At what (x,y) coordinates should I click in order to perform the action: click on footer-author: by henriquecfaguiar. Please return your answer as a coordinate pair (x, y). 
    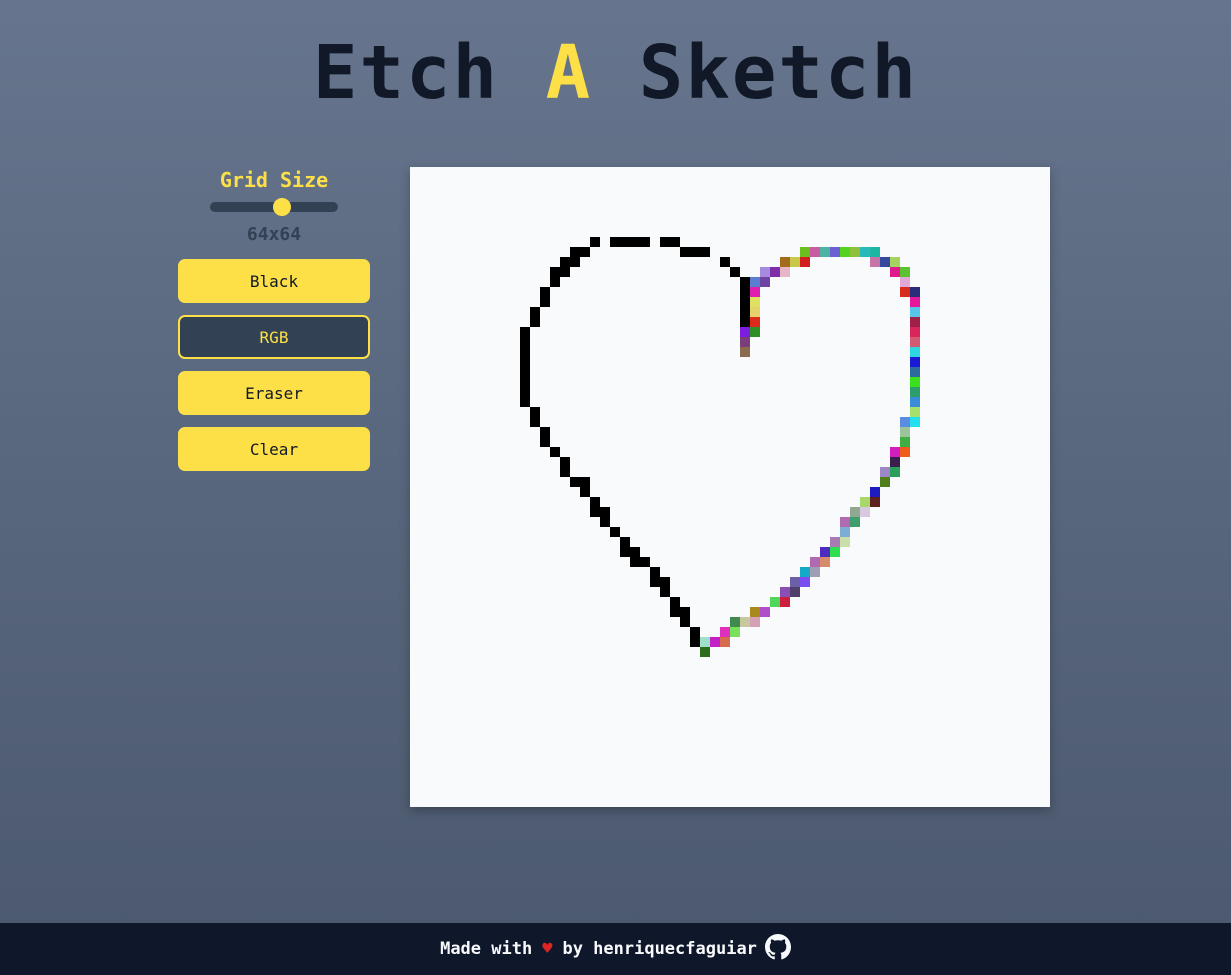
    Looking at the image, I should click on (659, 949).